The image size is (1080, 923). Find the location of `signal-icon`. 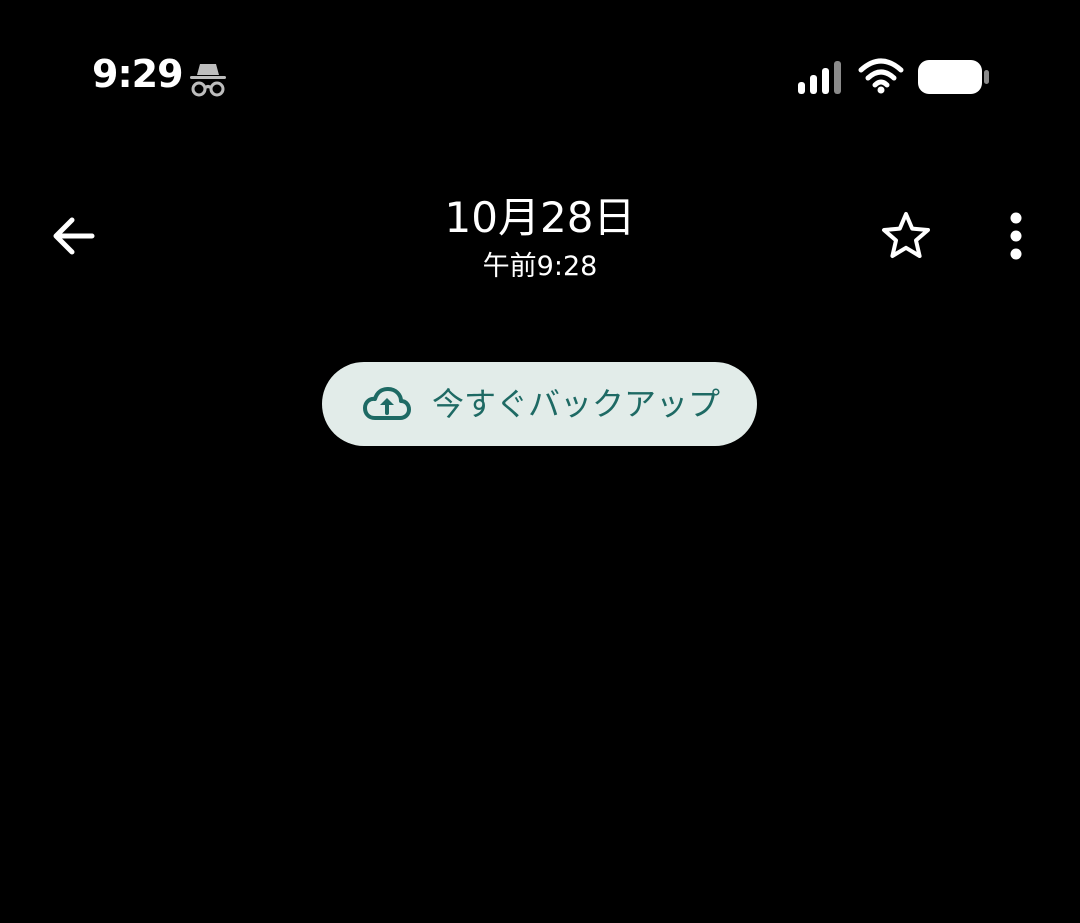

signal-icon is located at coordinates (820, 77).